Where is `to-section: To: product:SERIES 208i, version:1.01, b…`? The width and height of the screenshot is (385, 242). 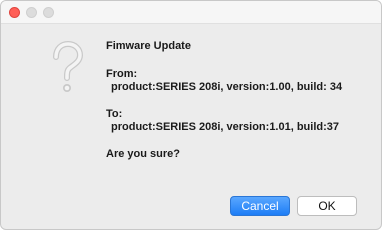 to-section: To: product:SERIES 208i, version:1.01, b… is located at coordinates (240, 121).